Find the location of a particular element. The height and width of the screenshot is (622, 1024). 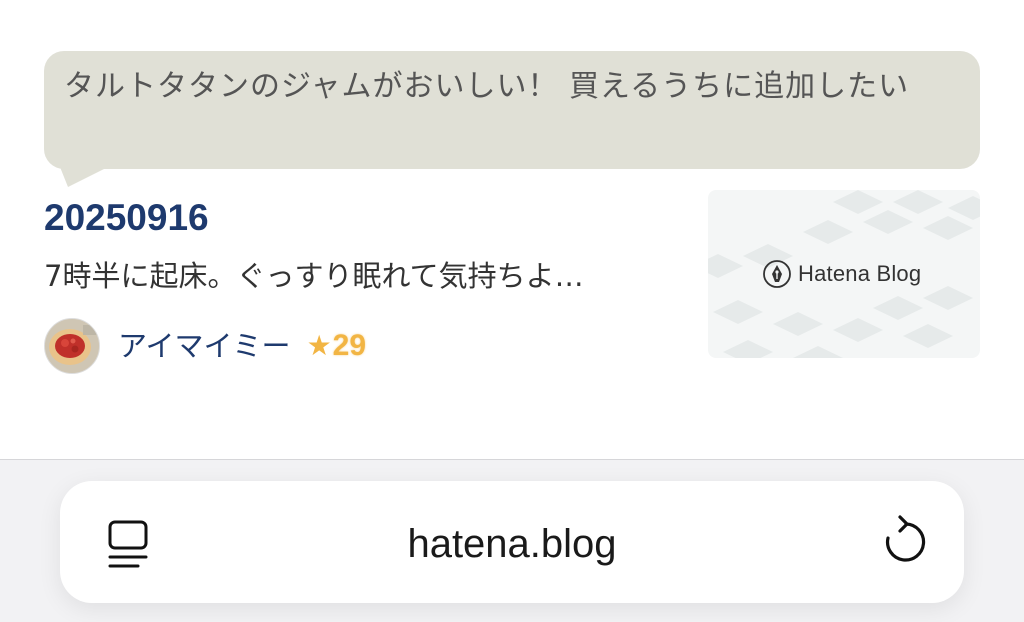

hatena-blog-logo: Hatena Blog is located at coordinates (841, 274).